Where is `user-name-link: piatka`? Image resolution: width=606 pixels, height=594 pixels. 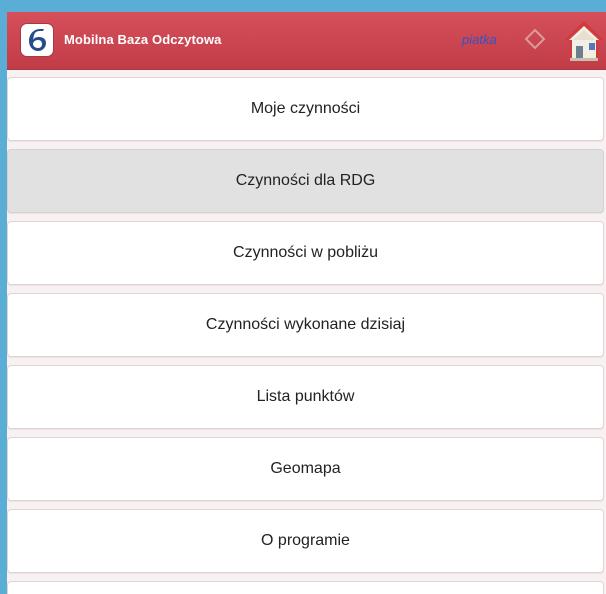 user-name-link: piatka is located at coordinates (479, 39).